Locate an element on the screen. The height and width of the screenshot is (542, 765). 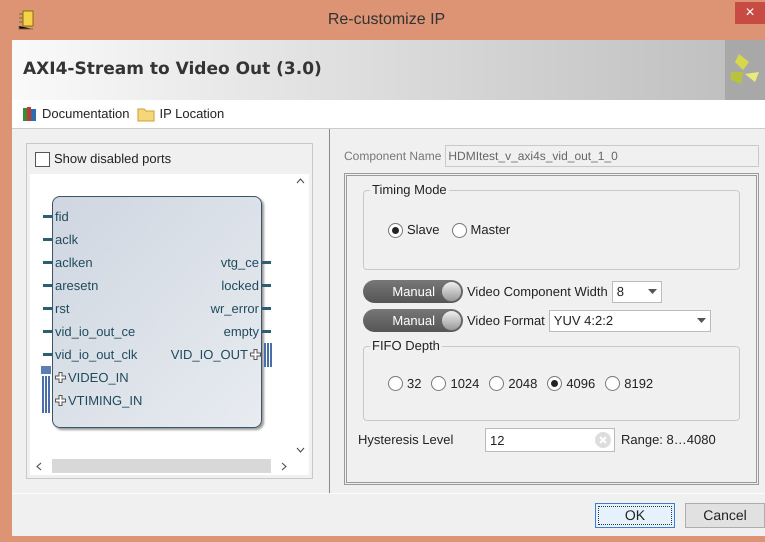
port-label: aresetn is located at coordinates (76, 285).